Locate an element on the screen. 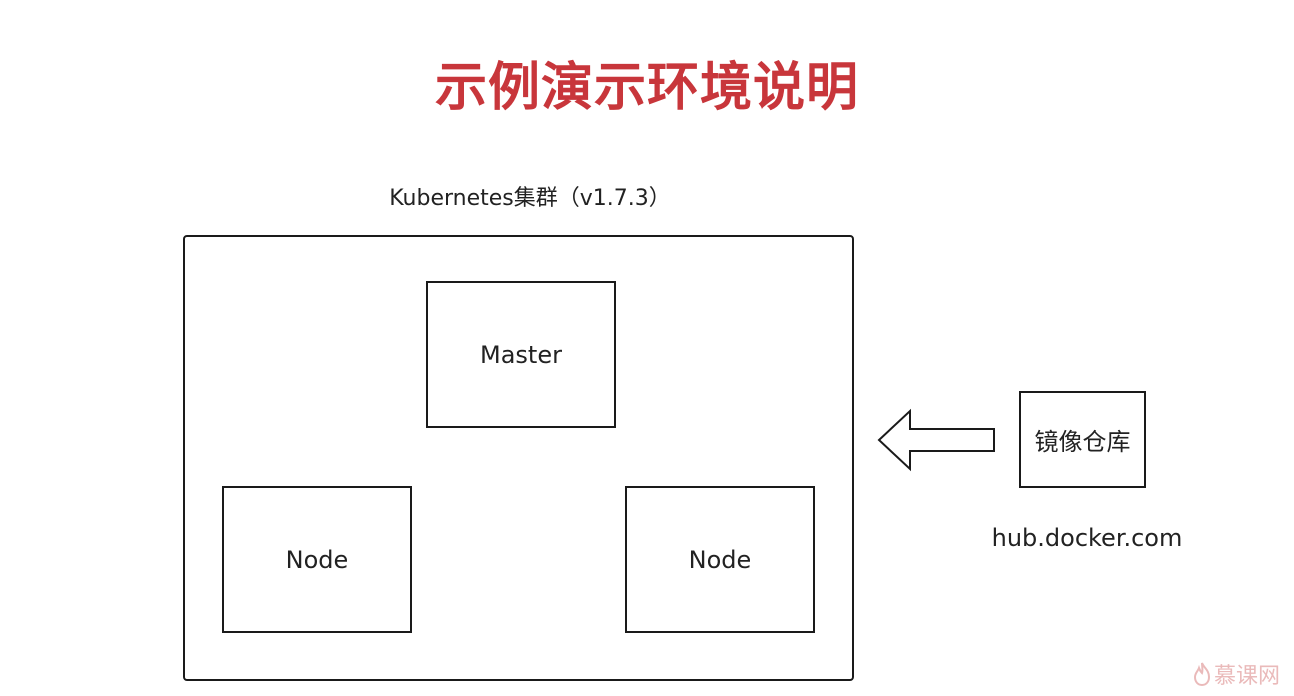 This screenshot has width=1294, height=696. watermark-text: 慕课网 is located at coordinates (1246, 676).